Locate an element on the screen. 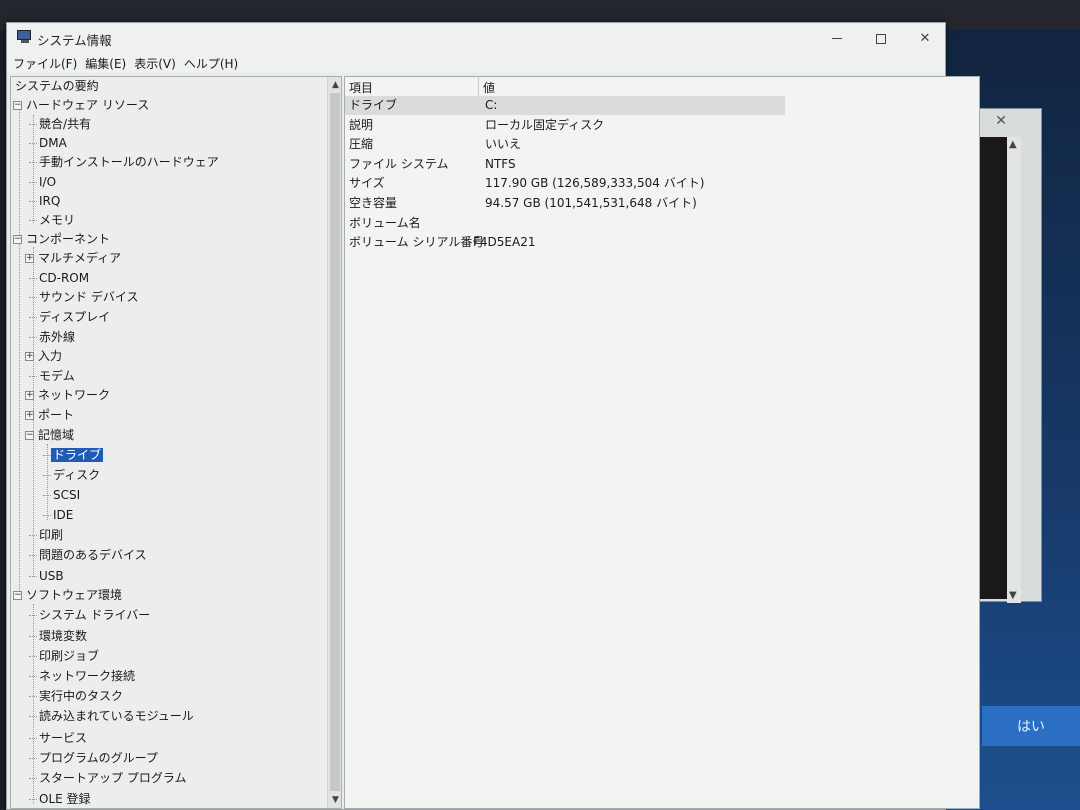 The height and width of the screenshot is (810, 1080). tree-item: システム ドライバー is located at coordinates (90, 615).